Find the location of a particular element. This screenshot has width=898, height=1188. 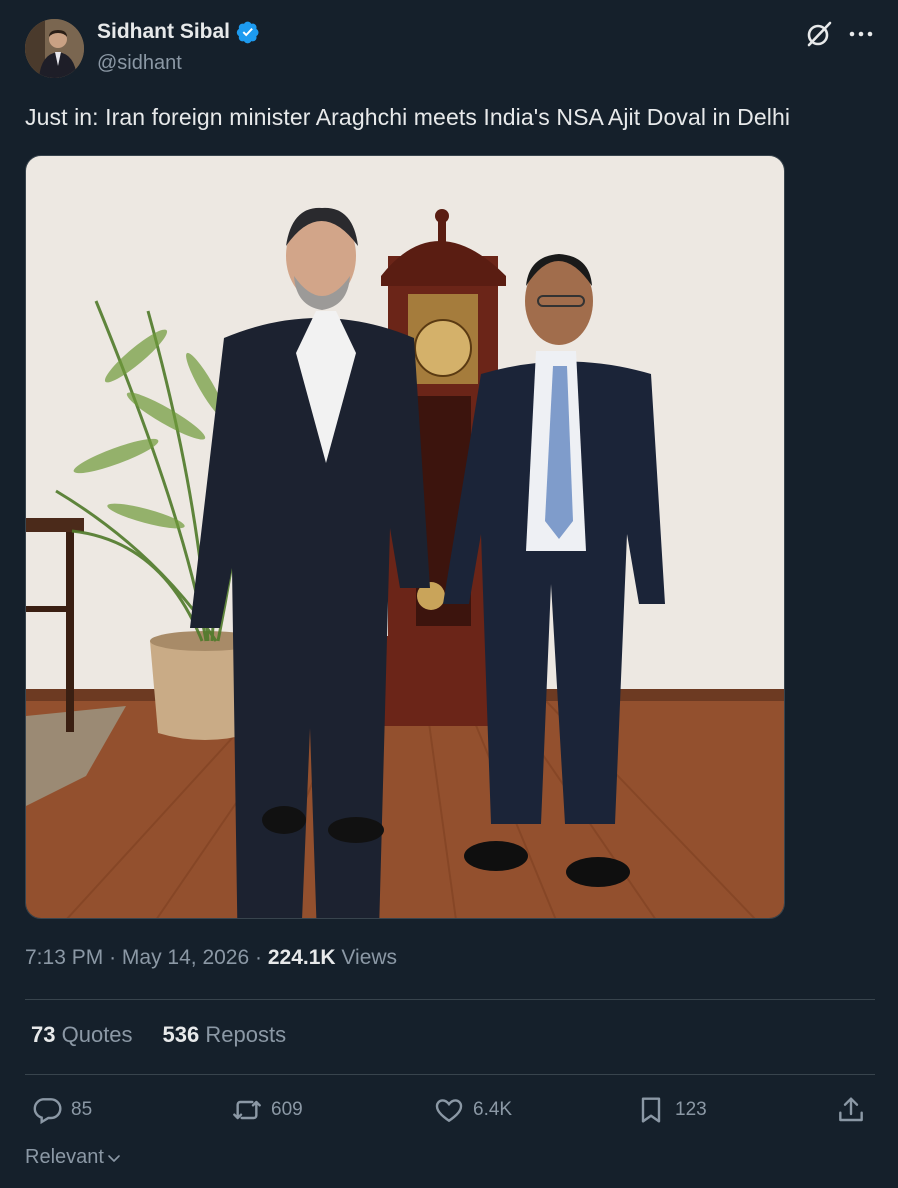

repost-count: 609 is located at coordinates (287, 1109).